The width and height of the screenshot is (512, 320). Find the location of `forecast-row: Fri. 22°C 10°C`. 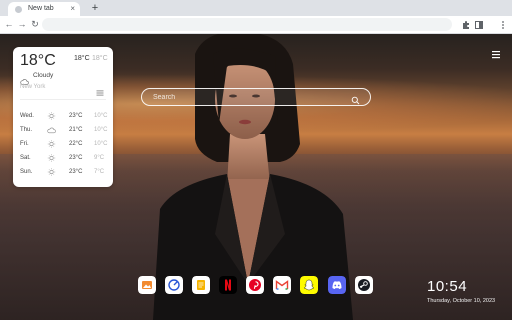

forecast-row: Fri. 22°C 10°C is located at coordinates (64, 144).